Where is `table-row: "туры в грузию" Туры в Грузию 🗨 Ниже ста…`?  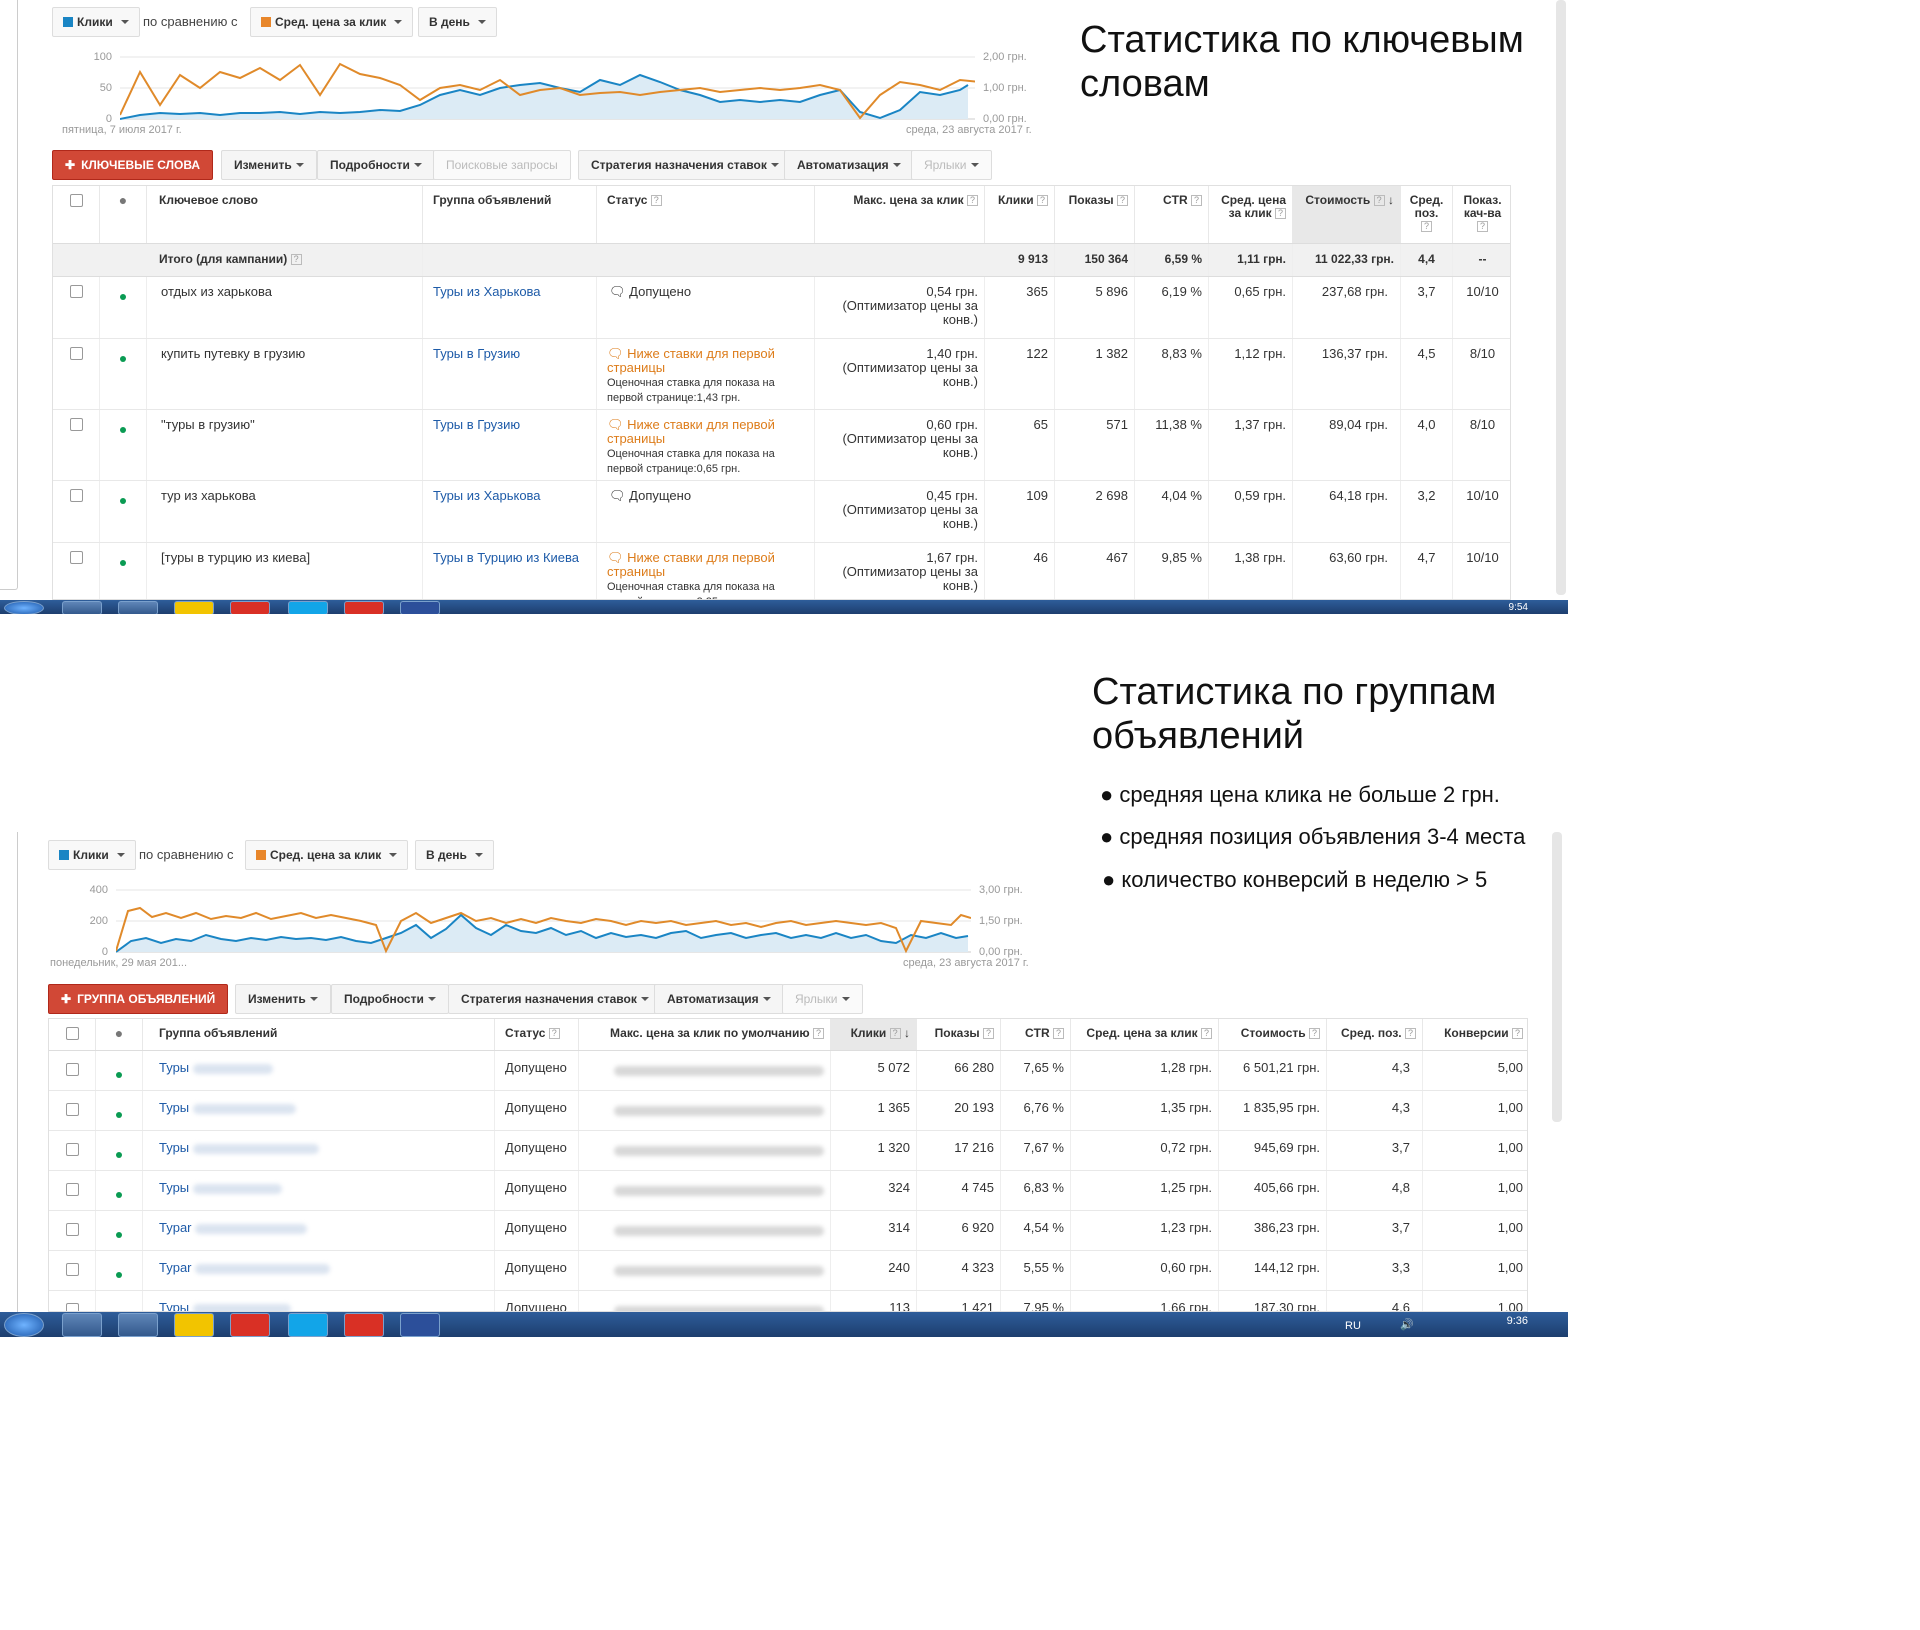 table-row: "туры в грузию" Туры в Грузию 🗨 Ниже ста… is located at coordinates (781, 445).